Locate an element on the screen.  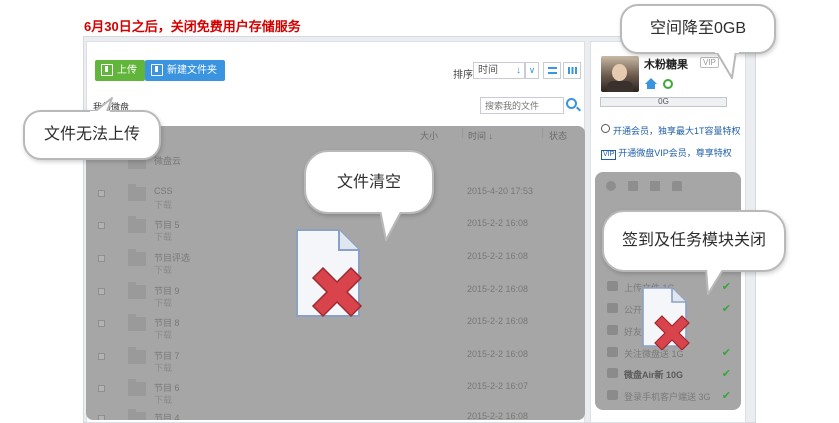
search-input is located at coordinates (522, 105).